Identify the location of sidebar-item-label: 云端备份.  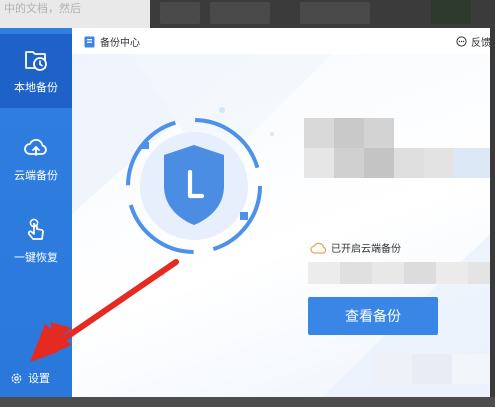
(36, 175).